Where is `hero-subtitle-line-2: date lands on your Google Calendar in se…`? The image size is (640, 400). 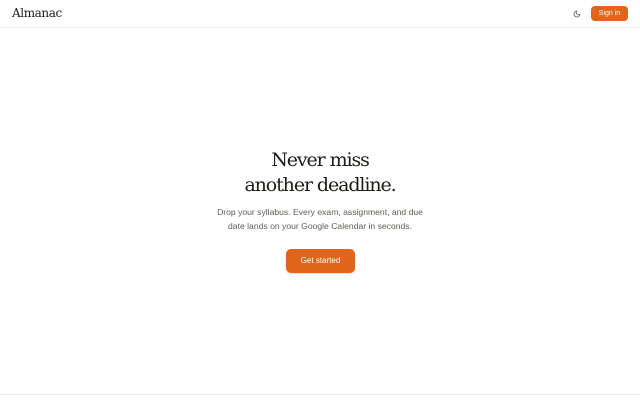 hero-subtitle-line-2: date lands on your Google Calendar in se… is located at coordinates (320, 226).